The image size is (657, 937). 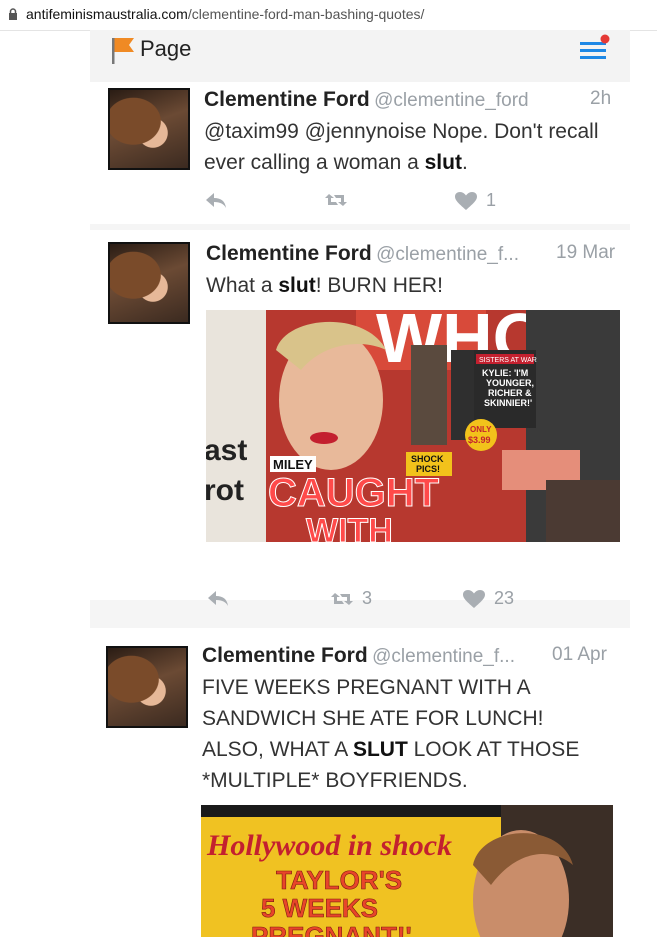 What do you see at coordinates (488, 598) in the screenshot?
I see `like-button: 23` at bounding box center [488, 598].